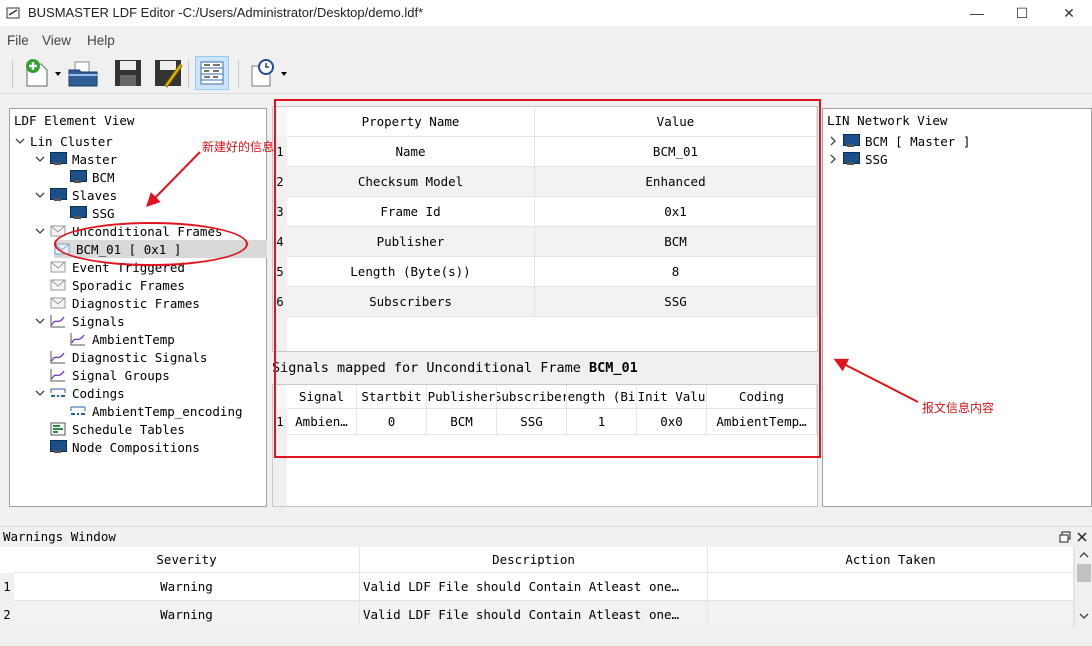 The height and width of the screenshot is (646, 1092). I want to click on status-bar, so click(546, 636).